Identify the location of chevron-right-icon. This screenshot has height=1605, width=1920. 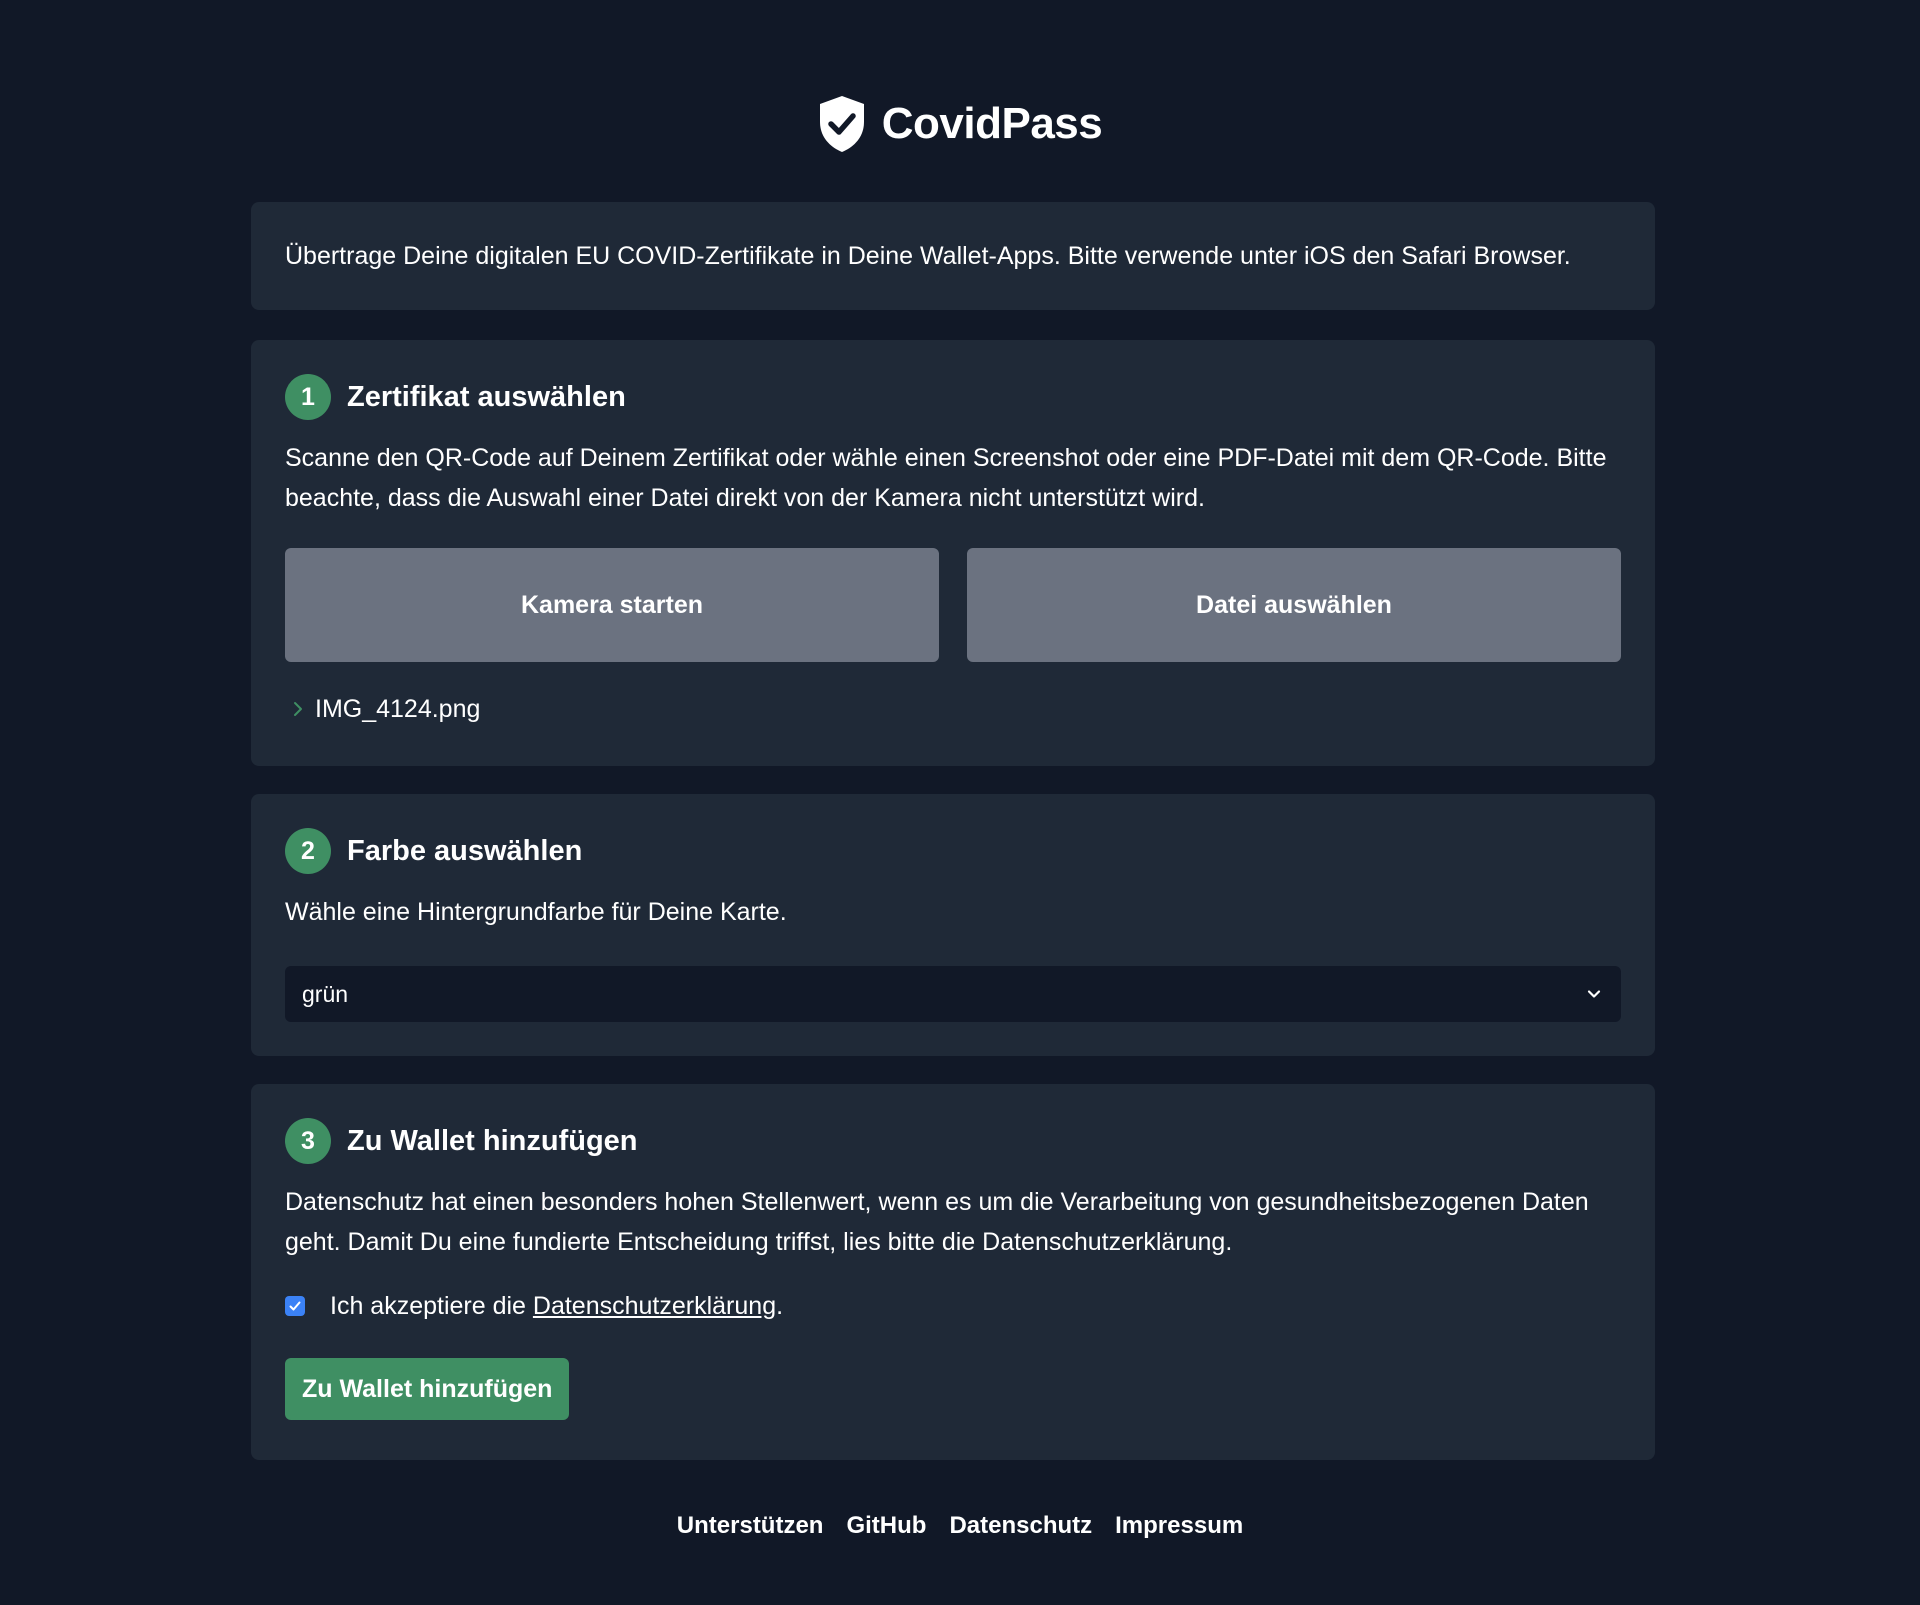
(298, 709).